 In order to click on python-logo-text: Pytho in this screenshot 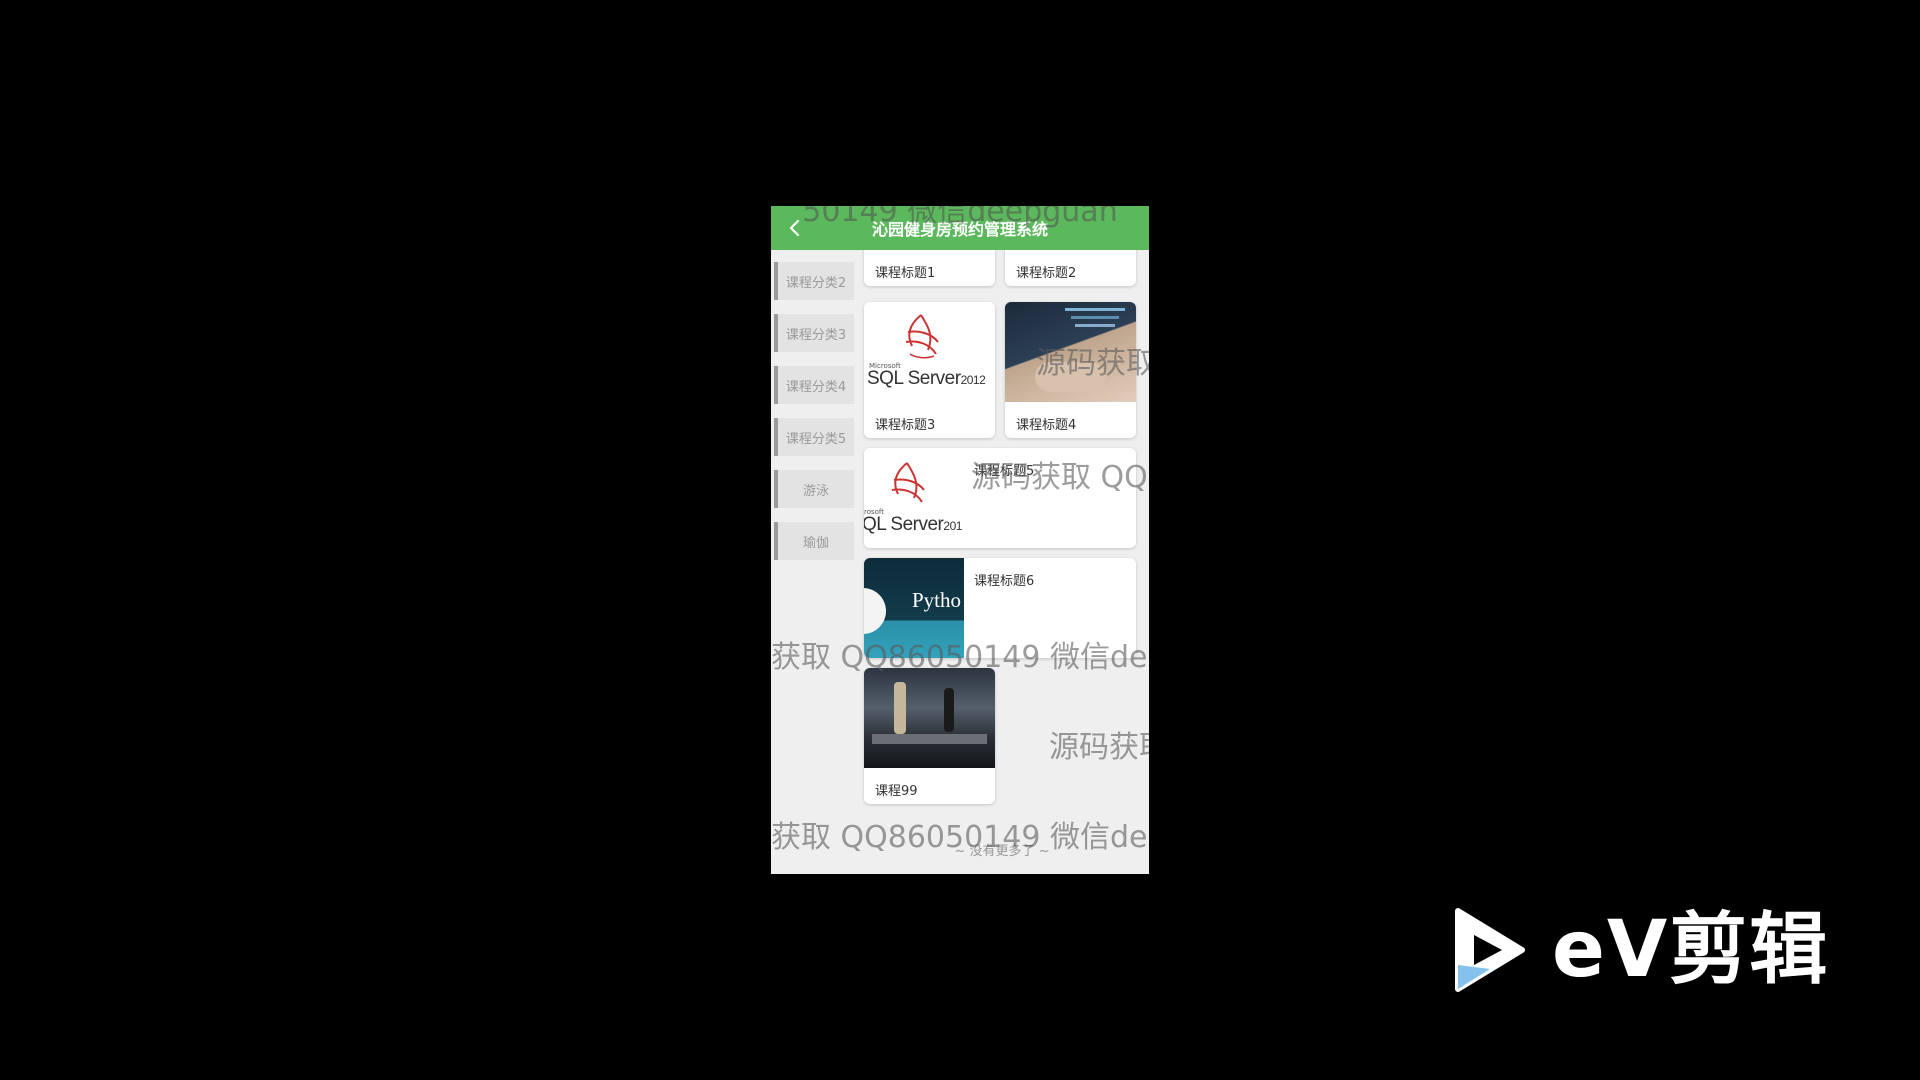, I will do `click(937, 600)`.